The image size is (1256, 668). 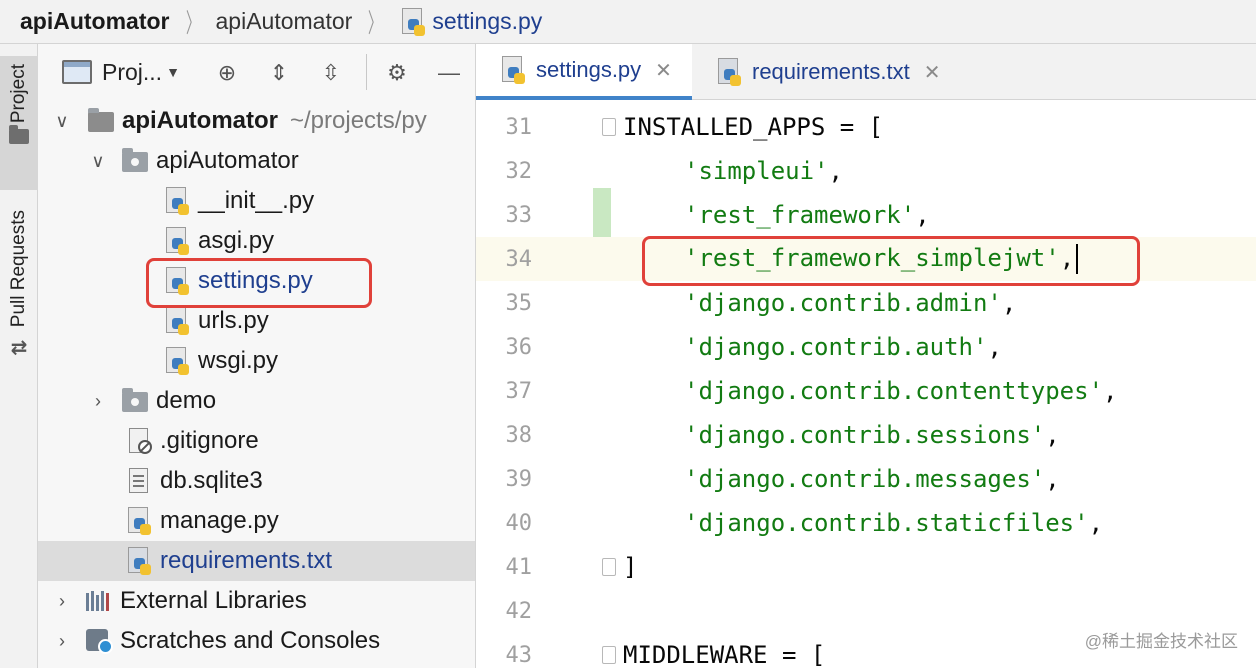 I want to click on folder-icon, so click(x=19, y=135).